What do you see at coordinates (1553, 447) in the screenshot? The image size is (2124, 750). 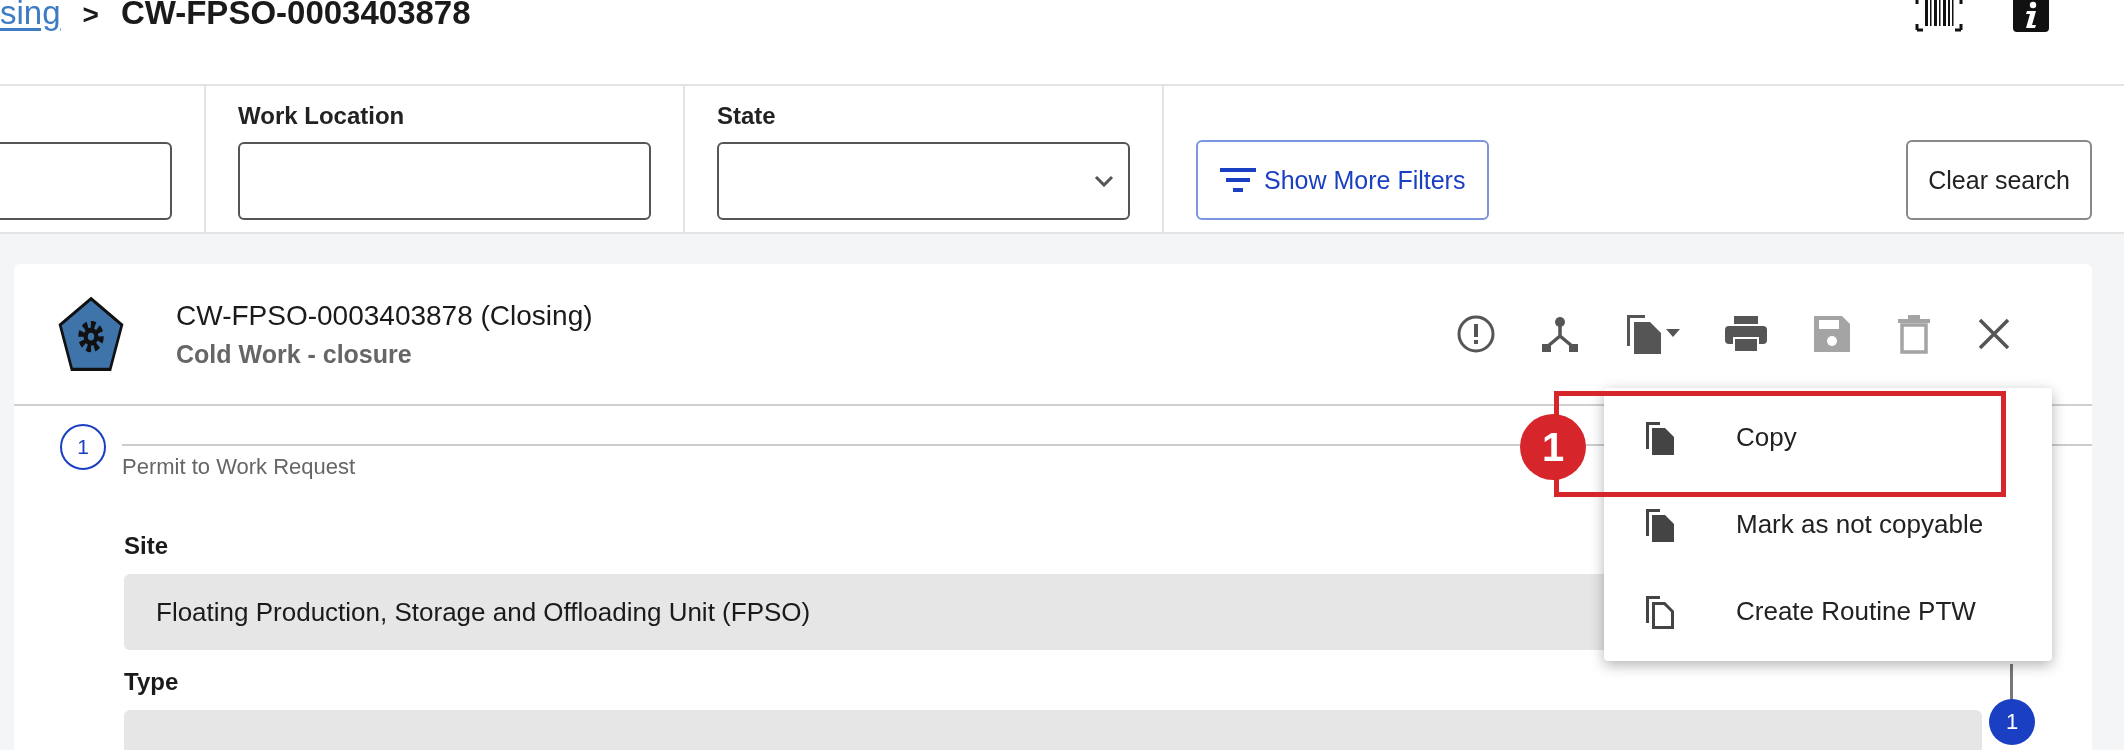 I see `callout-number: 1` at bounding box center [1553, 447].